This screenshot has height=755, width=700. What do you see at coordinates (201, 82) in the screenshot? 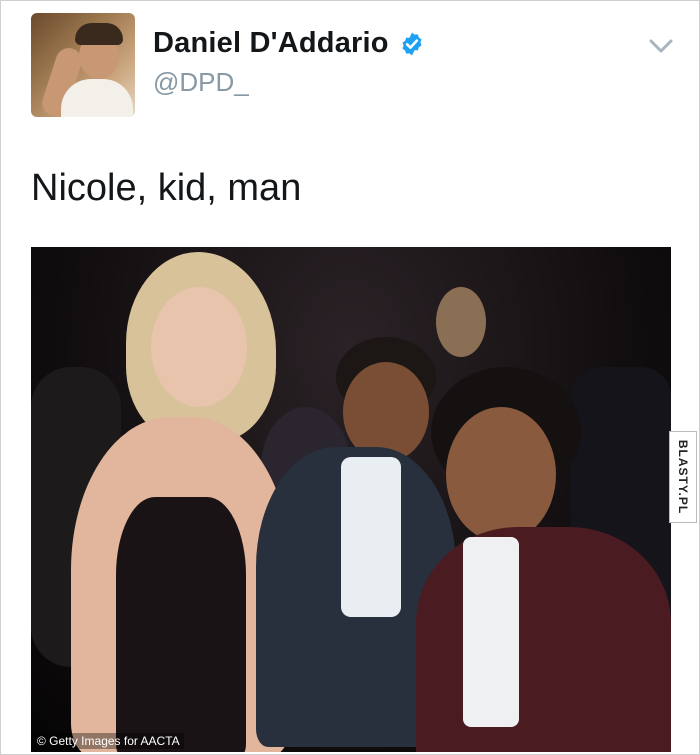
I see `author-handle: @DPD_` at bounding box center [201, 82].